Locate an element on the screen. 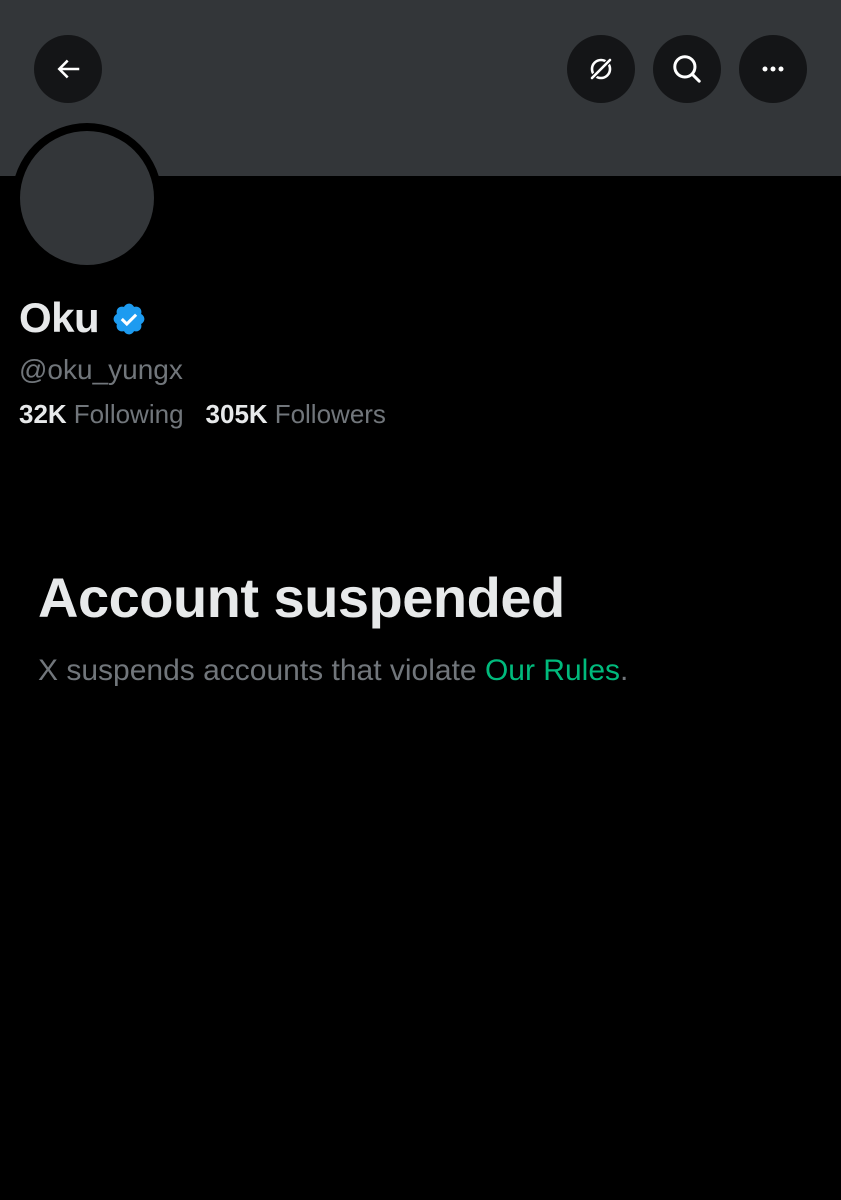 Image resolution: width=841 pixels, height=1200 pixels. arrow-left-icon is located at coordinates (68, 69).